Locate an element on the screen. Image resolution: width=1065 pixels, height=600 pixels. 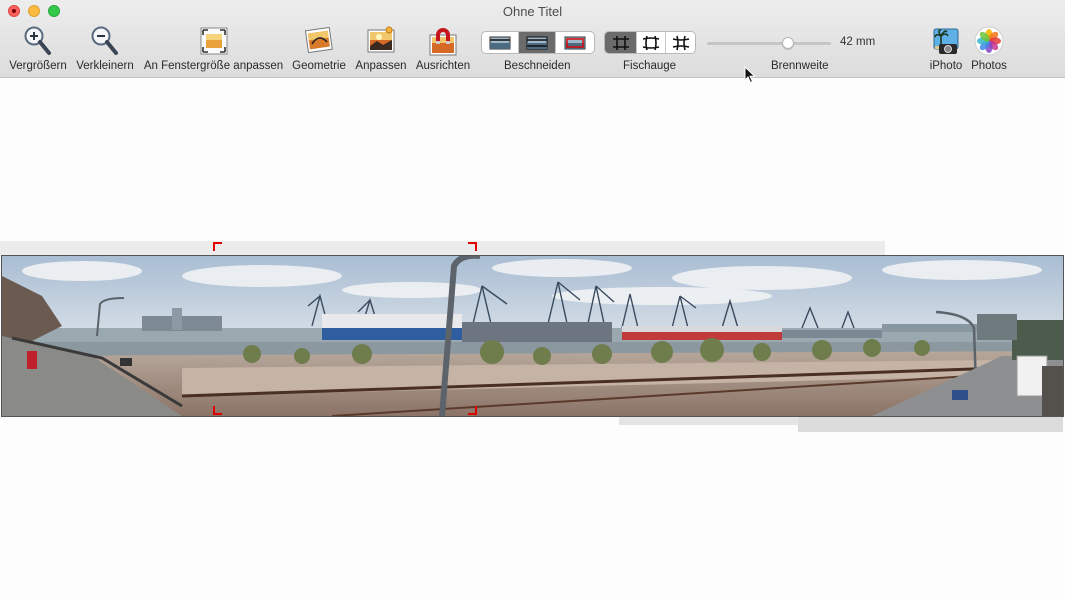
crop-inner-icon is located at coordinates (537, 42).